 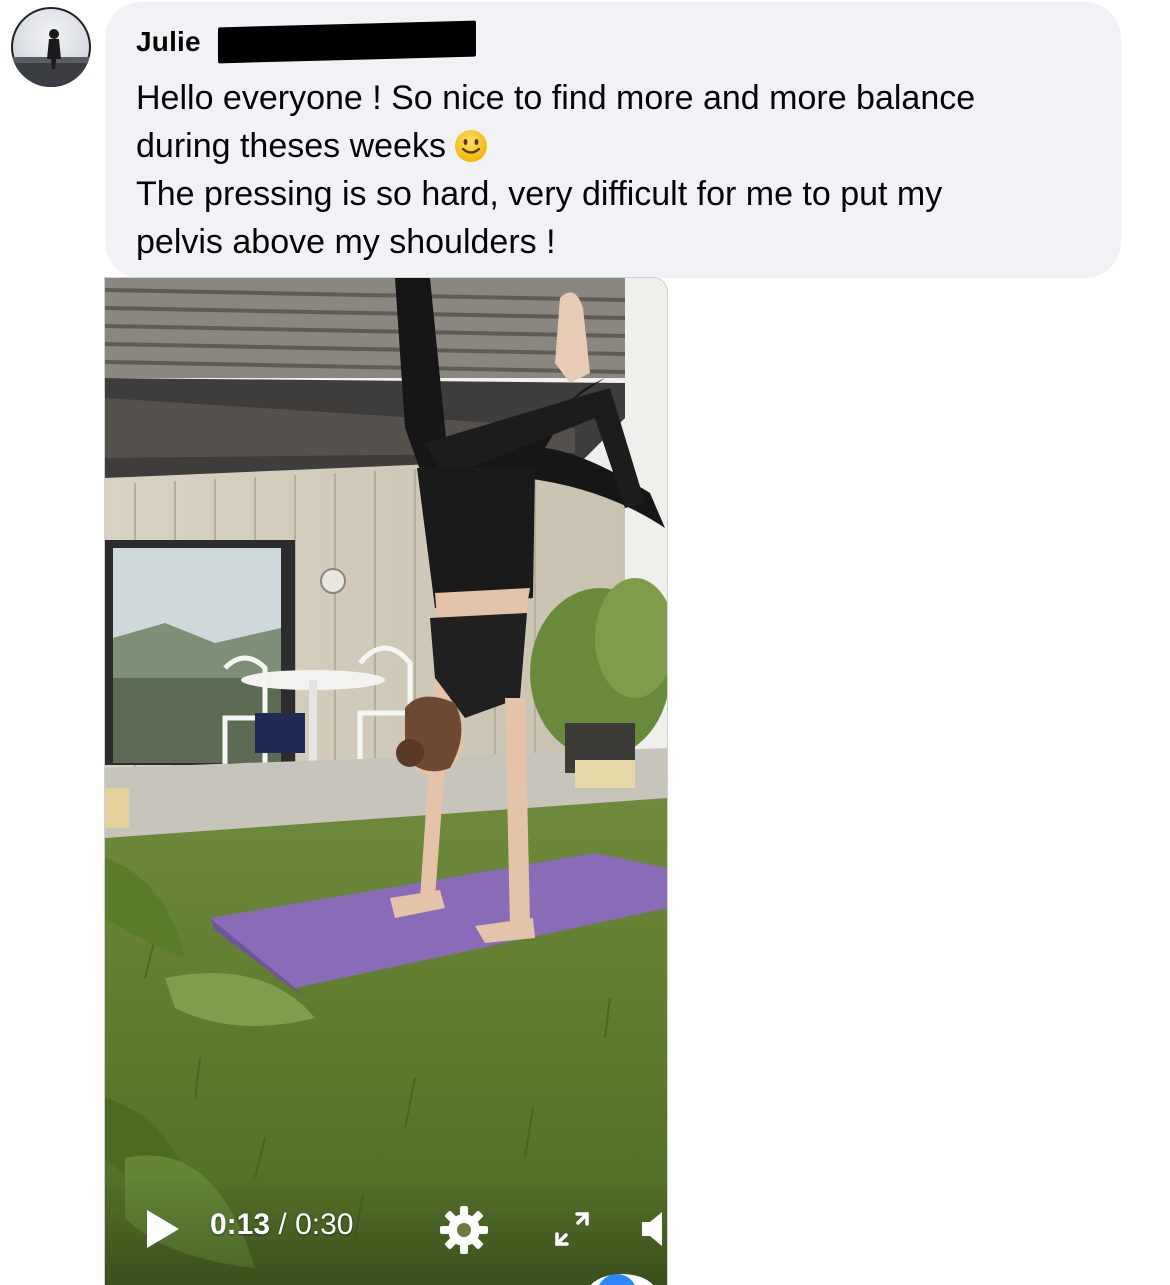 I want to click on comment-line: pelvis above my shoulders !, so click(x=346, y=242).